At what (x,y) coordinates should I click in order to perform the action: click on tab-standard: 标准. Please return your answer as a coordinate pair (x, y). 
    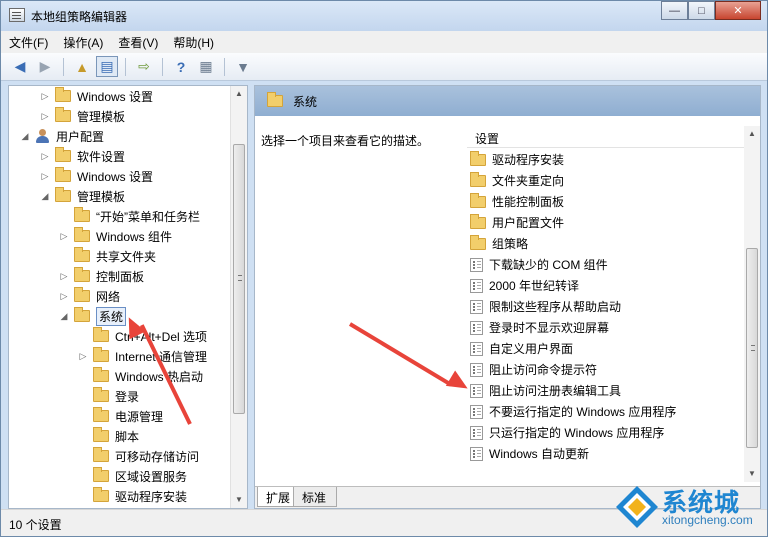
    Looking at the image, I should click on (315, 497).